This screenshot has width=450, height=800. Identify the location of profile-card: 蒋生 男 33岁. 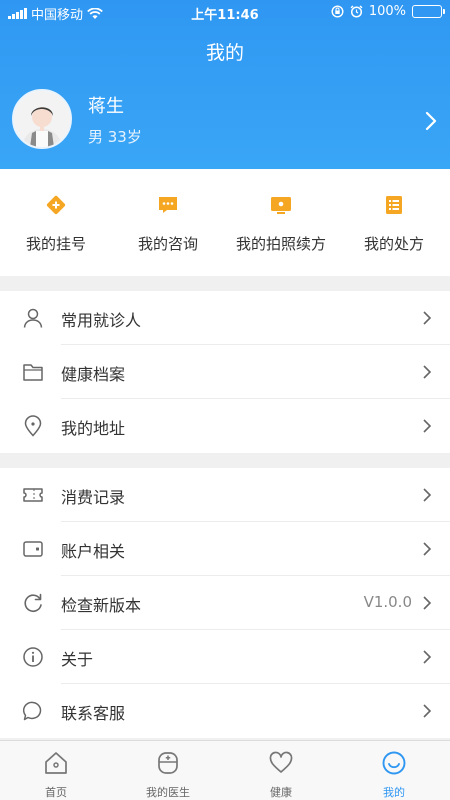
(225, 124).